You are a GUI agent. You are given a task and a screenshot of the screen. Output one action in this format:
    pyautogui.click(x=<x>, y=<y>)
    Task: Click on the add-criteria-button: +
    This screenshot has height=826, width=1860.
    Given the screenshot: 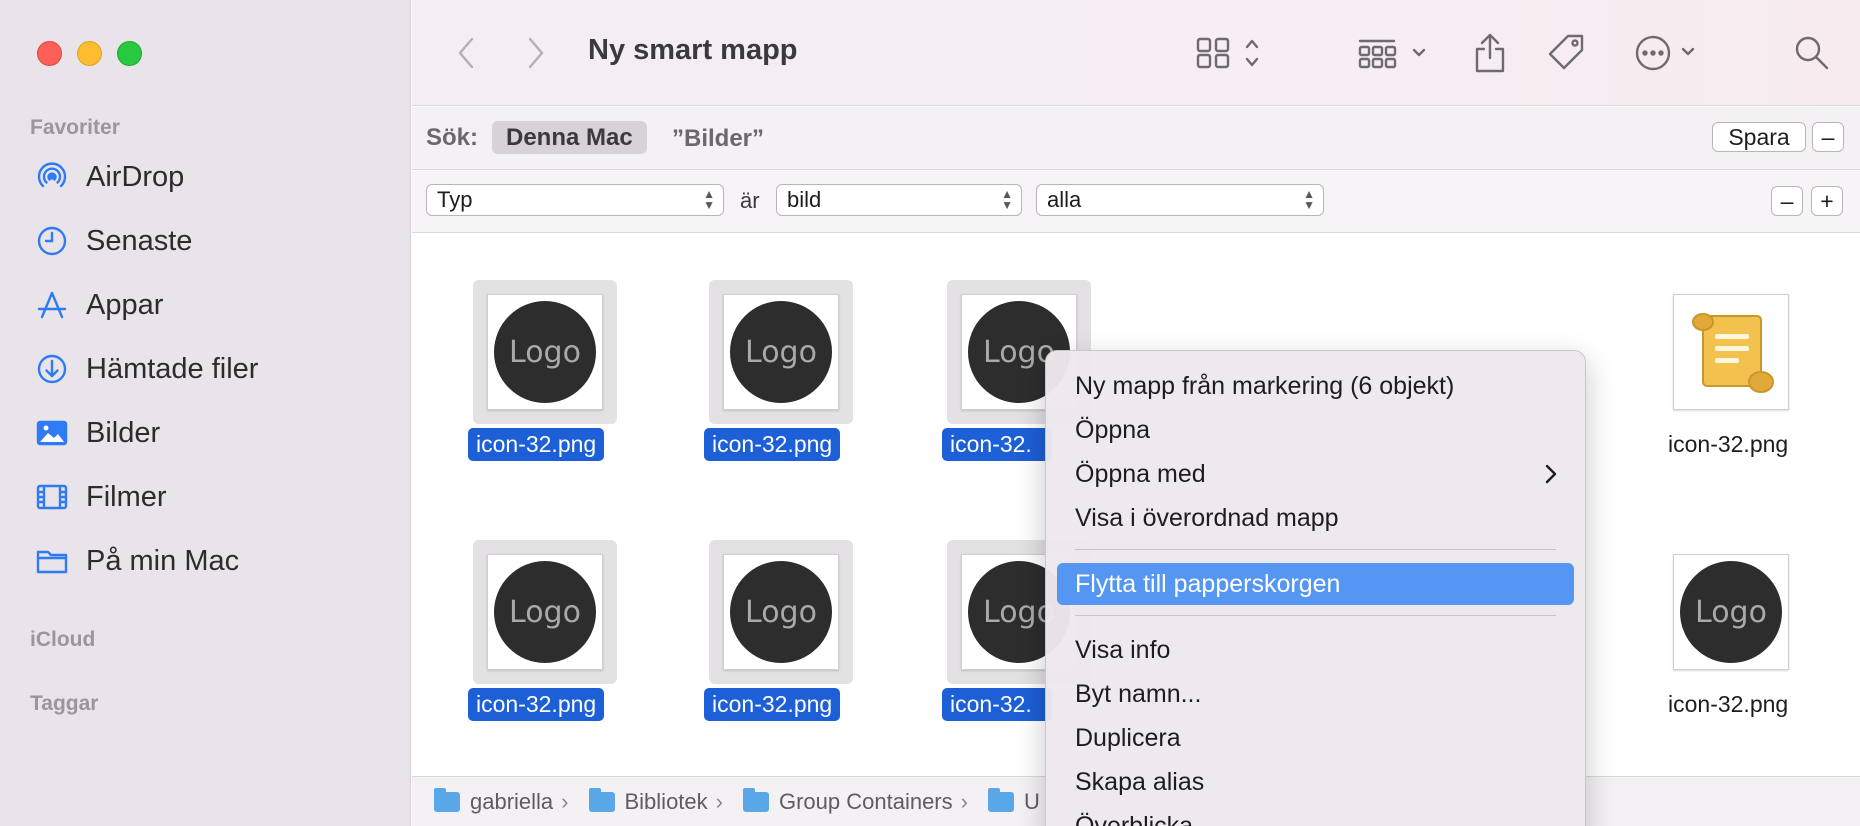 What is the action you would take?
    pyautogui.click(x=1827, y=201)
    